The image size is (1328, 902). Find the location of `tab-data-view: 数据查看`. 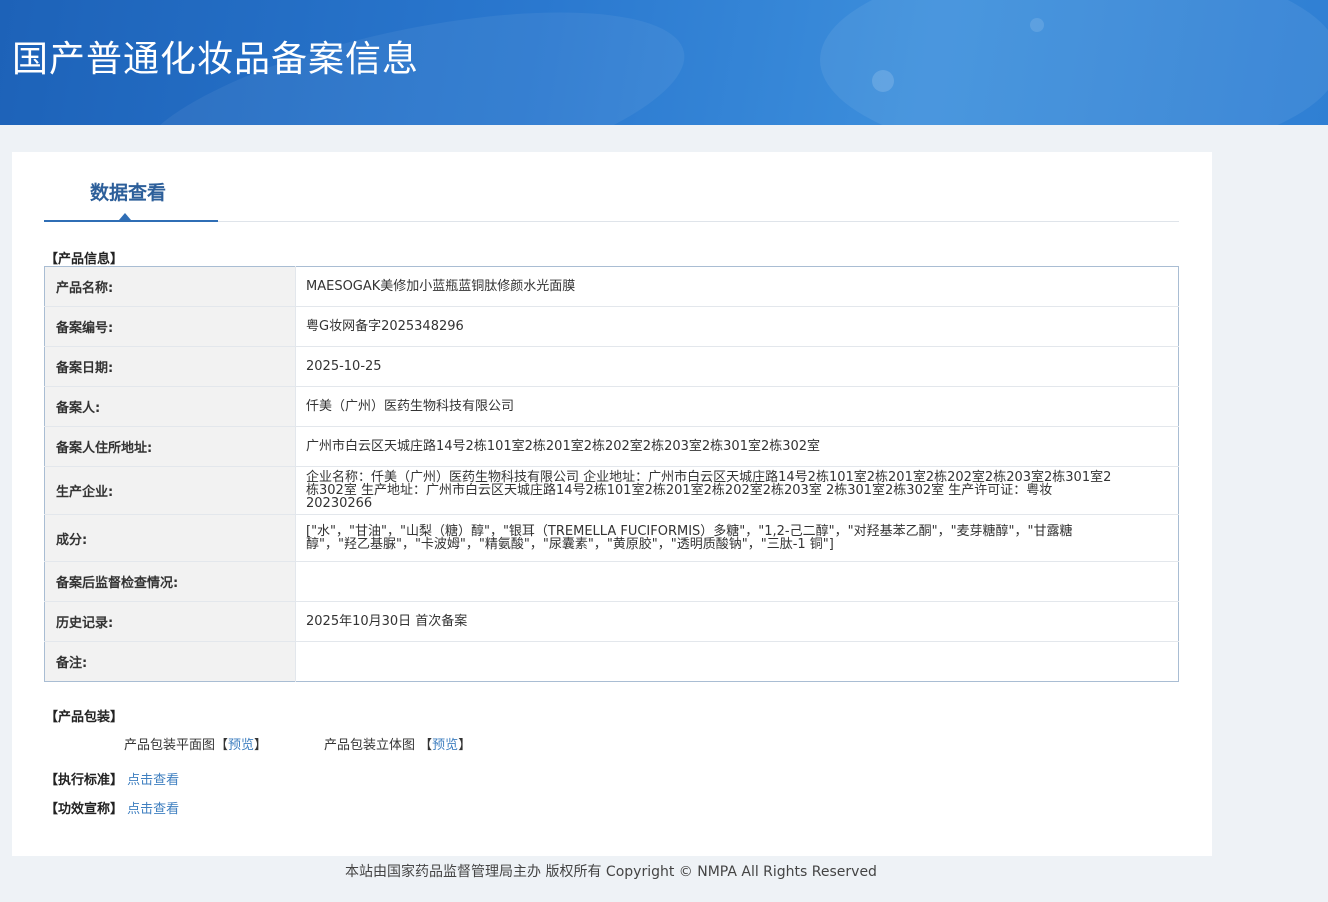

tab-data-view: 数据查看 is located at coordinates (131, 187).